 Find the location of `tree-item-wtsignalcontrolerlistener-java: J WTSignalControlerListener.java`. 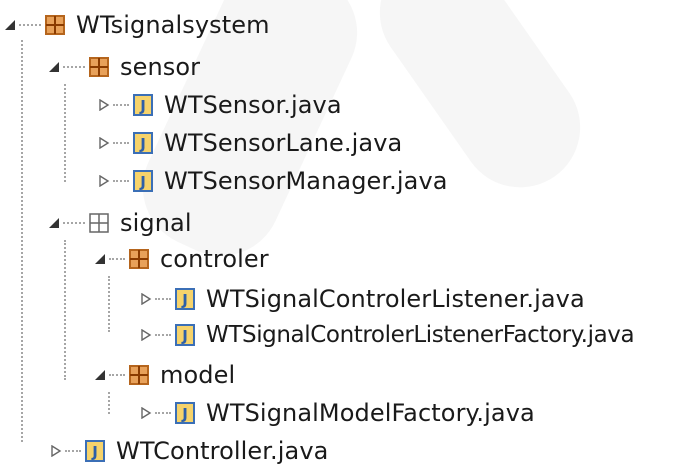

tree-item-wtsignalcontrolerlistener-java: J WTSignalControlerListener.java is located at coordinates (362, 299).